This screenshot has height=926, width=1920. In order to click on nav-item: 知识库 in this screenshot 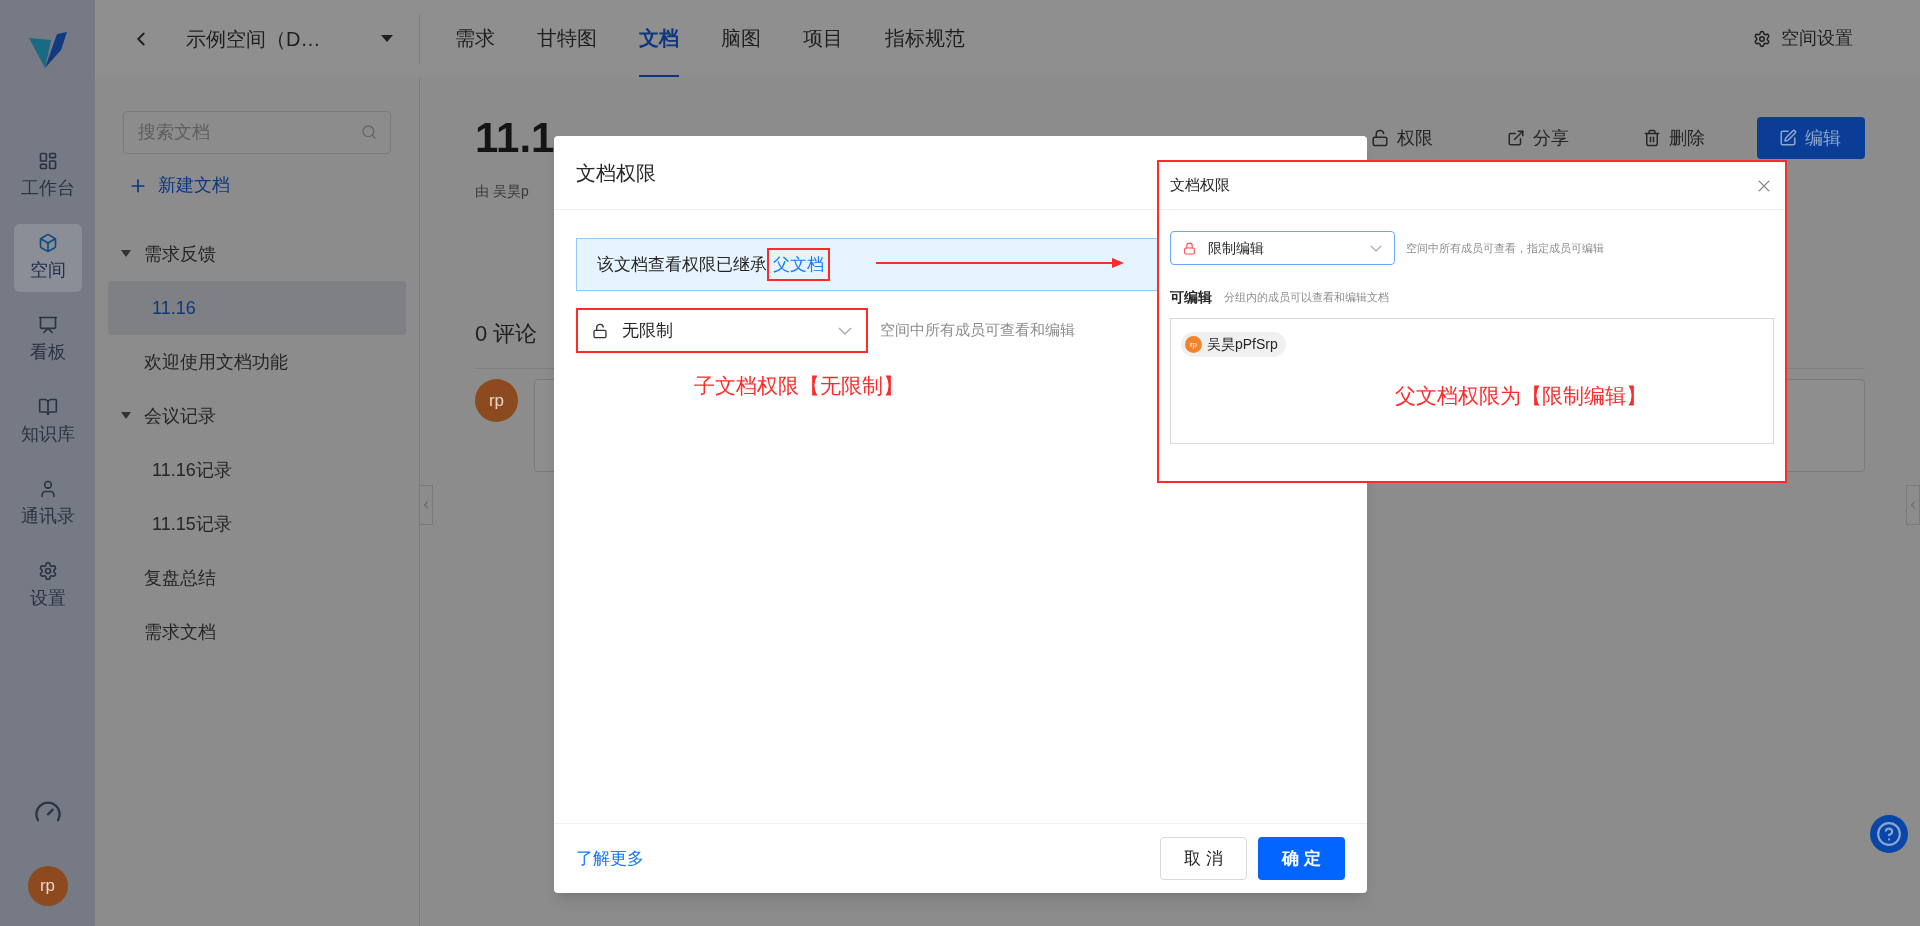, I will do `click(47, 422)`.